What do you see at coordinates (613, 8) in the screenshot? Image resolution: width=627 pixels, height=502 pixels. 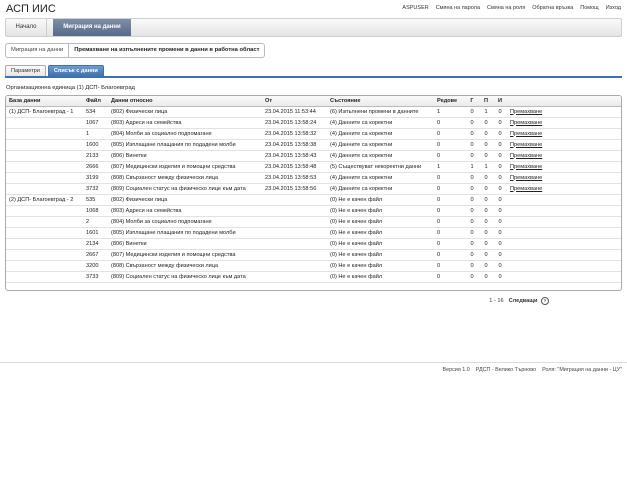 I see `logout-link: Изход` at bounding box center [613, 8].